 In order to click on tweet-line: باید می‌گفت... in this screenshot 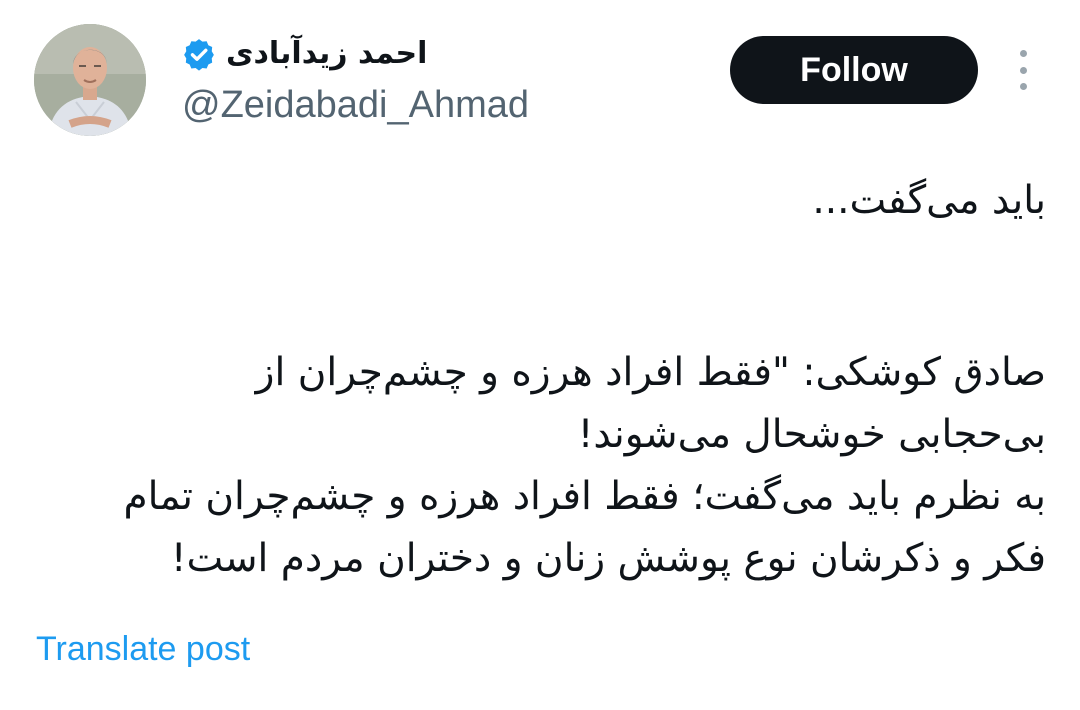, I will do `click(929, 200)`.